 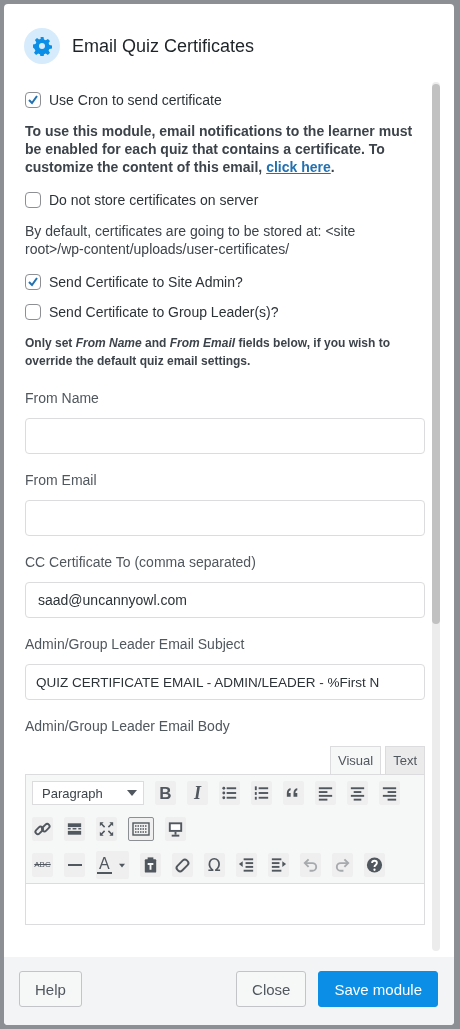 I want to click on scrollbar, so click(x=436, y=516).